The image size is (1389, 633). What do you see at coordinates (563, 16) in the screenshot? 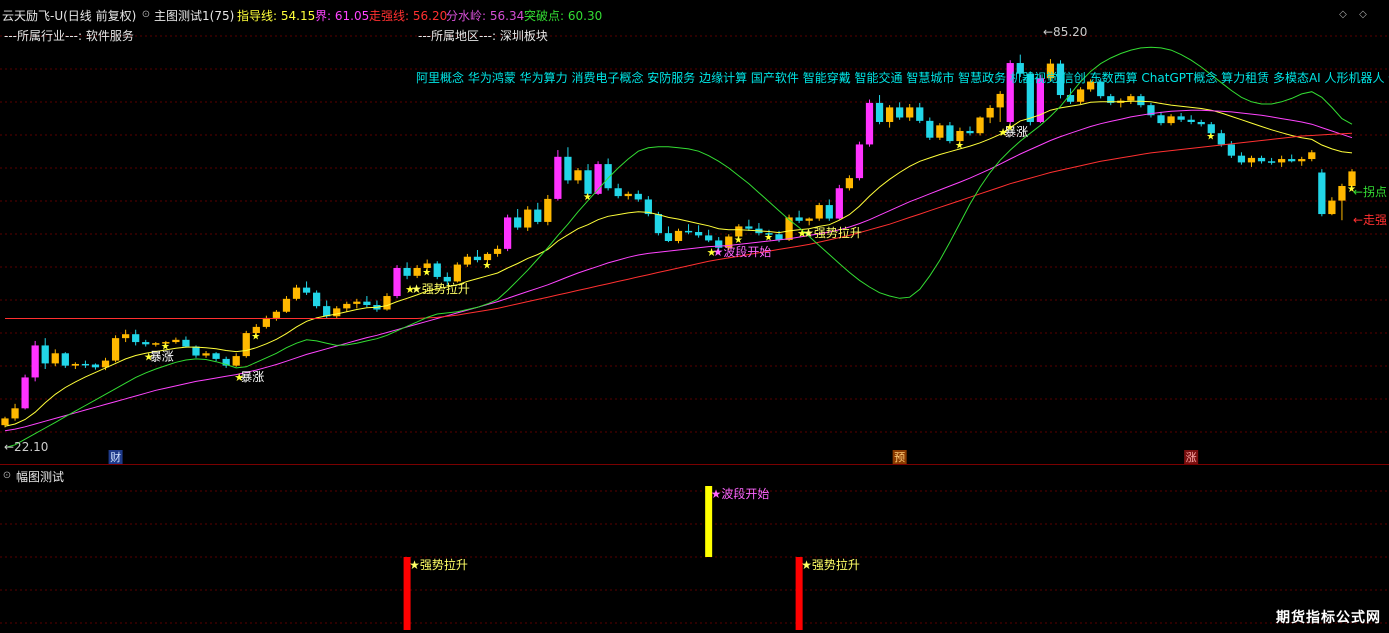
I see `indicator-breakout: 突破点: 60.30` at bounding box center [563, 16].